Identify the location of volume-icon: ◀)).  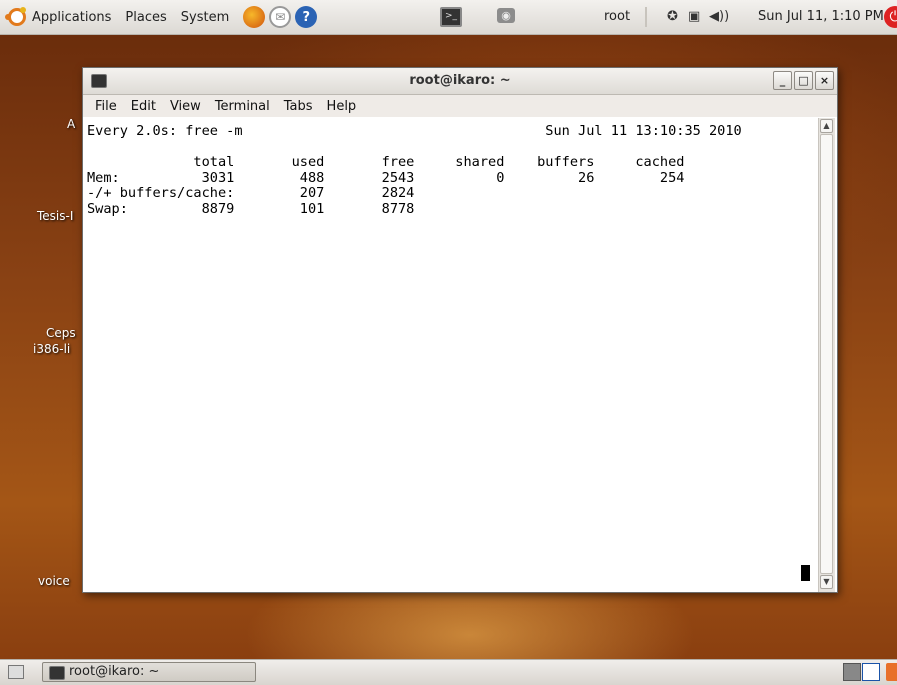
(719, 16).